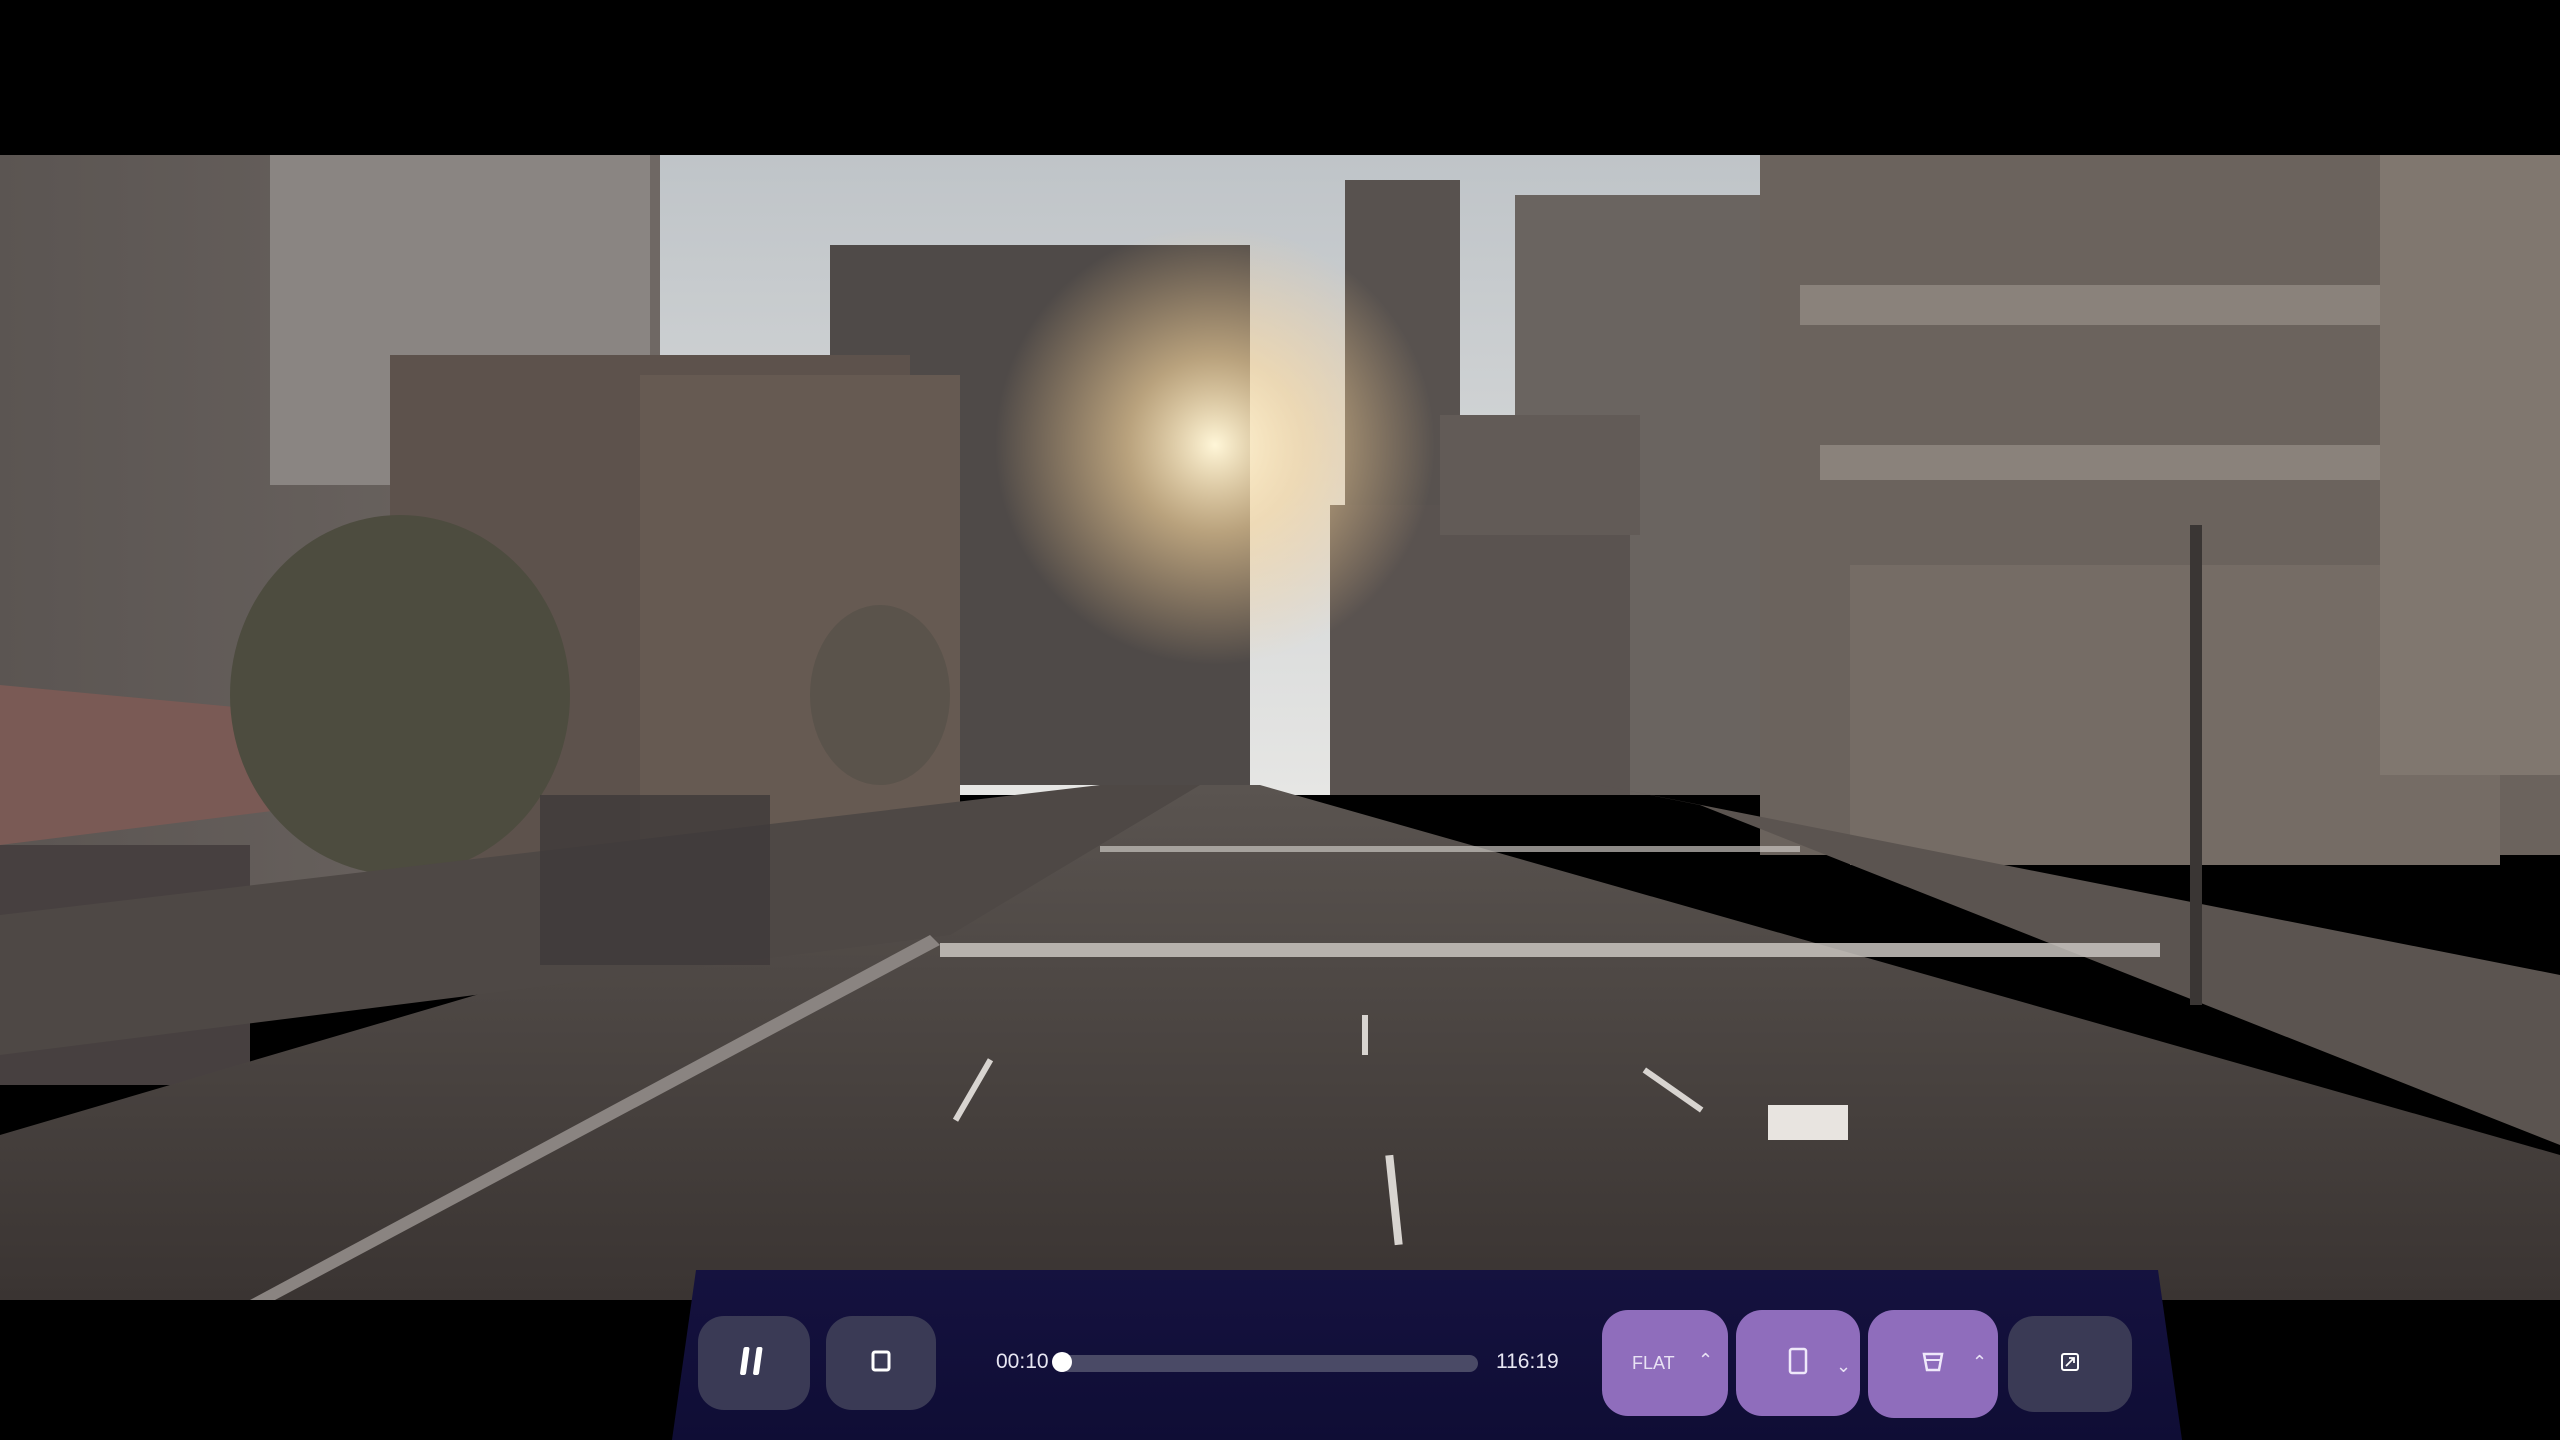 Image resolution: width=2560 pixels, height=1440 pixels. I want to click on pause-button, so click(754, 1363).